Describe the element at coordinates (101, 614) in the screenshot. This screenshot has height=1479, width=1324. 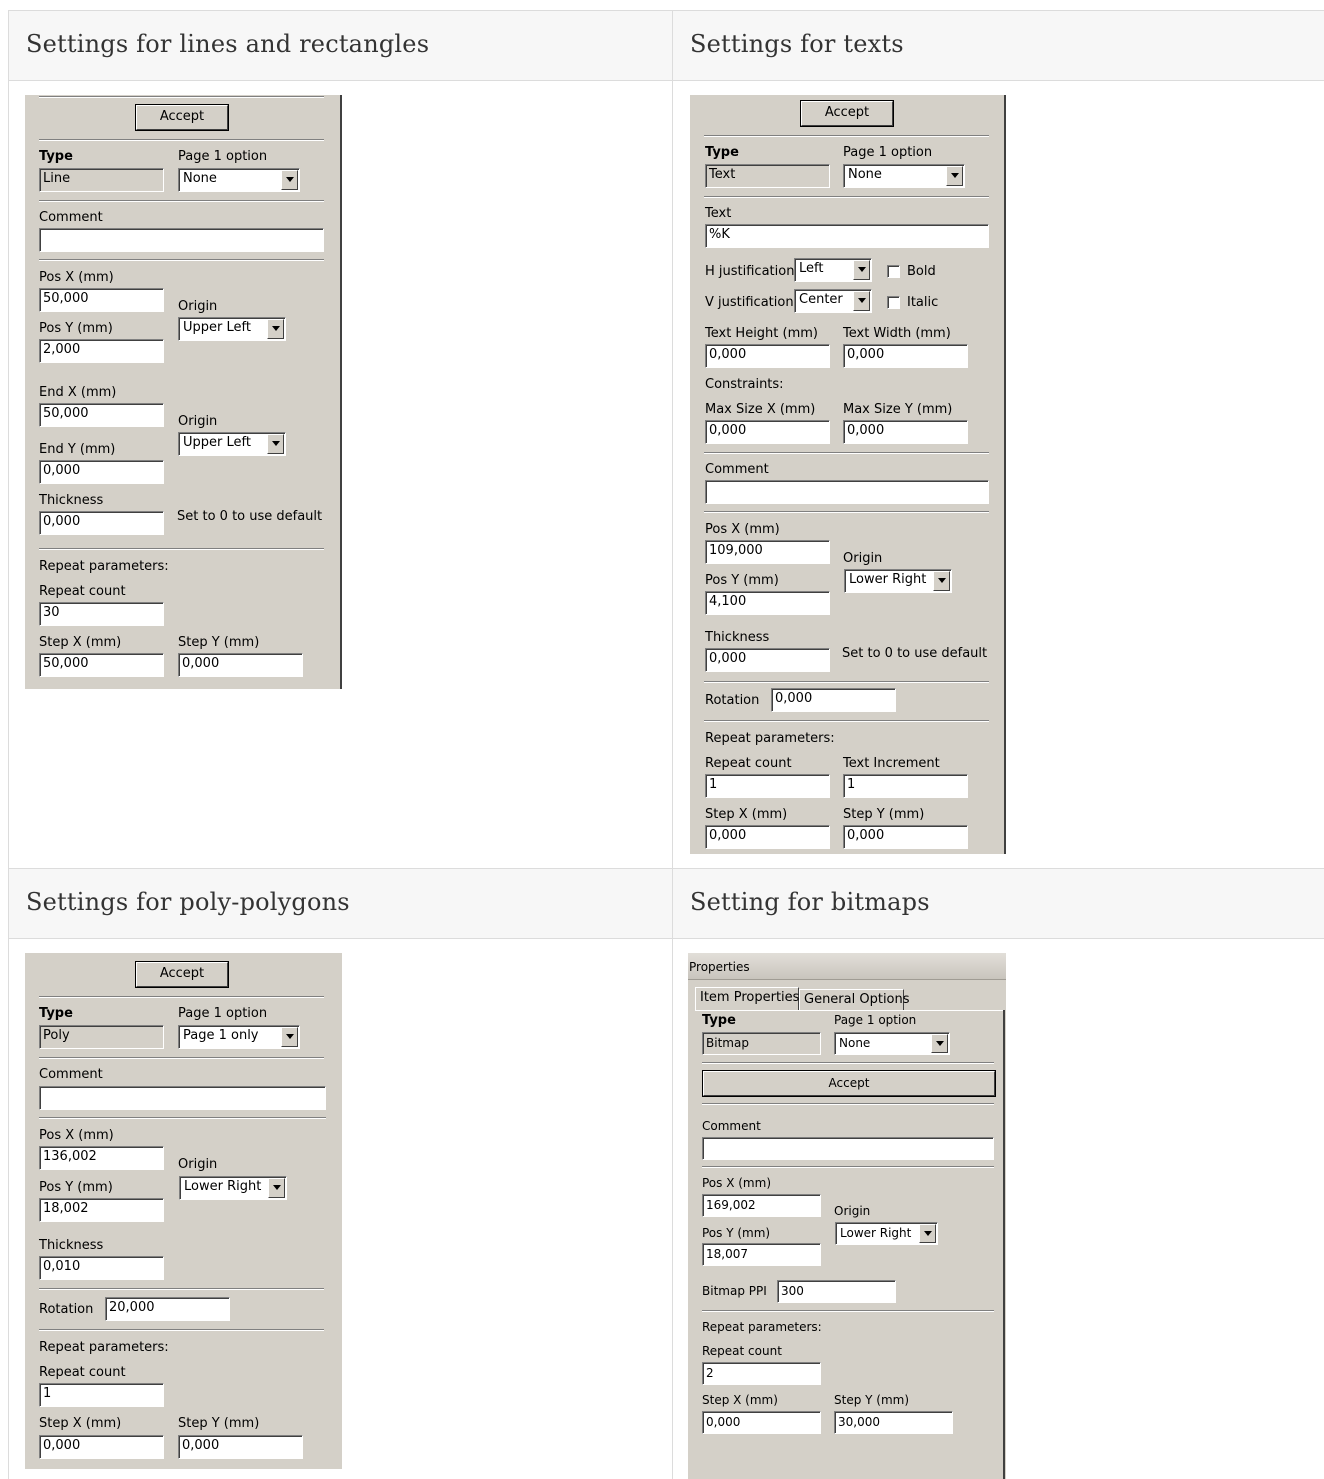
I see `repeat-count-field: 30` at that location.